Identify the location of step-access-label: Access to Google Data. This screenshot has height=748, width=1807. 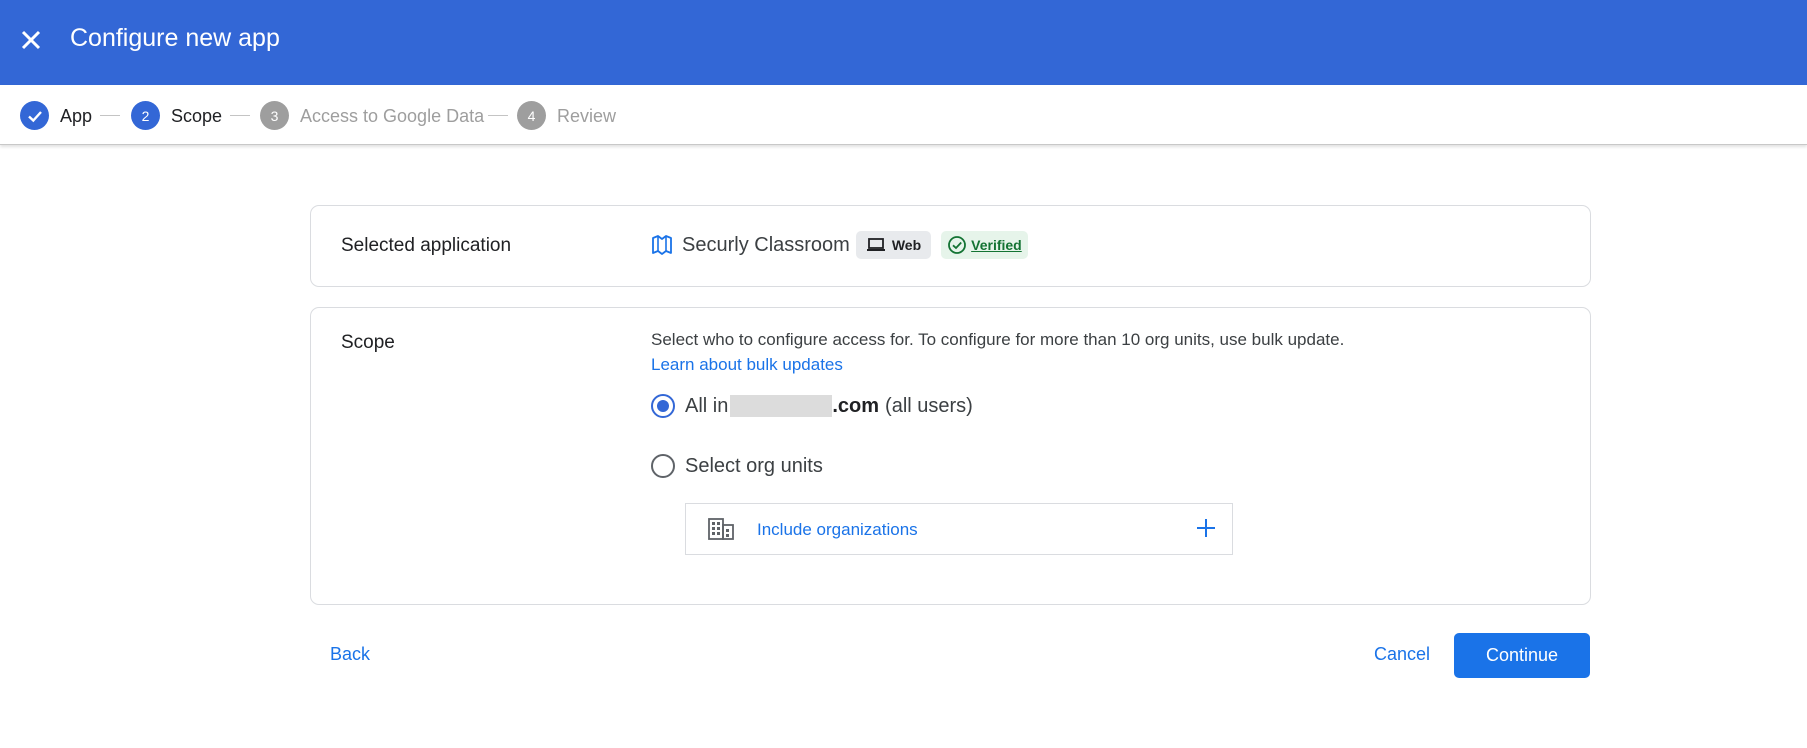
(392, 116).